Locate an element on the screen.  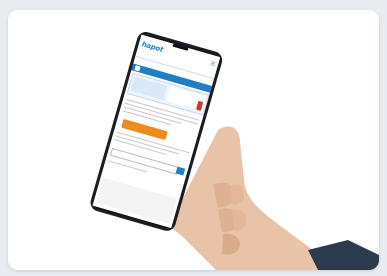
menu-icon: ☰ is located at coordinates (212, 64).